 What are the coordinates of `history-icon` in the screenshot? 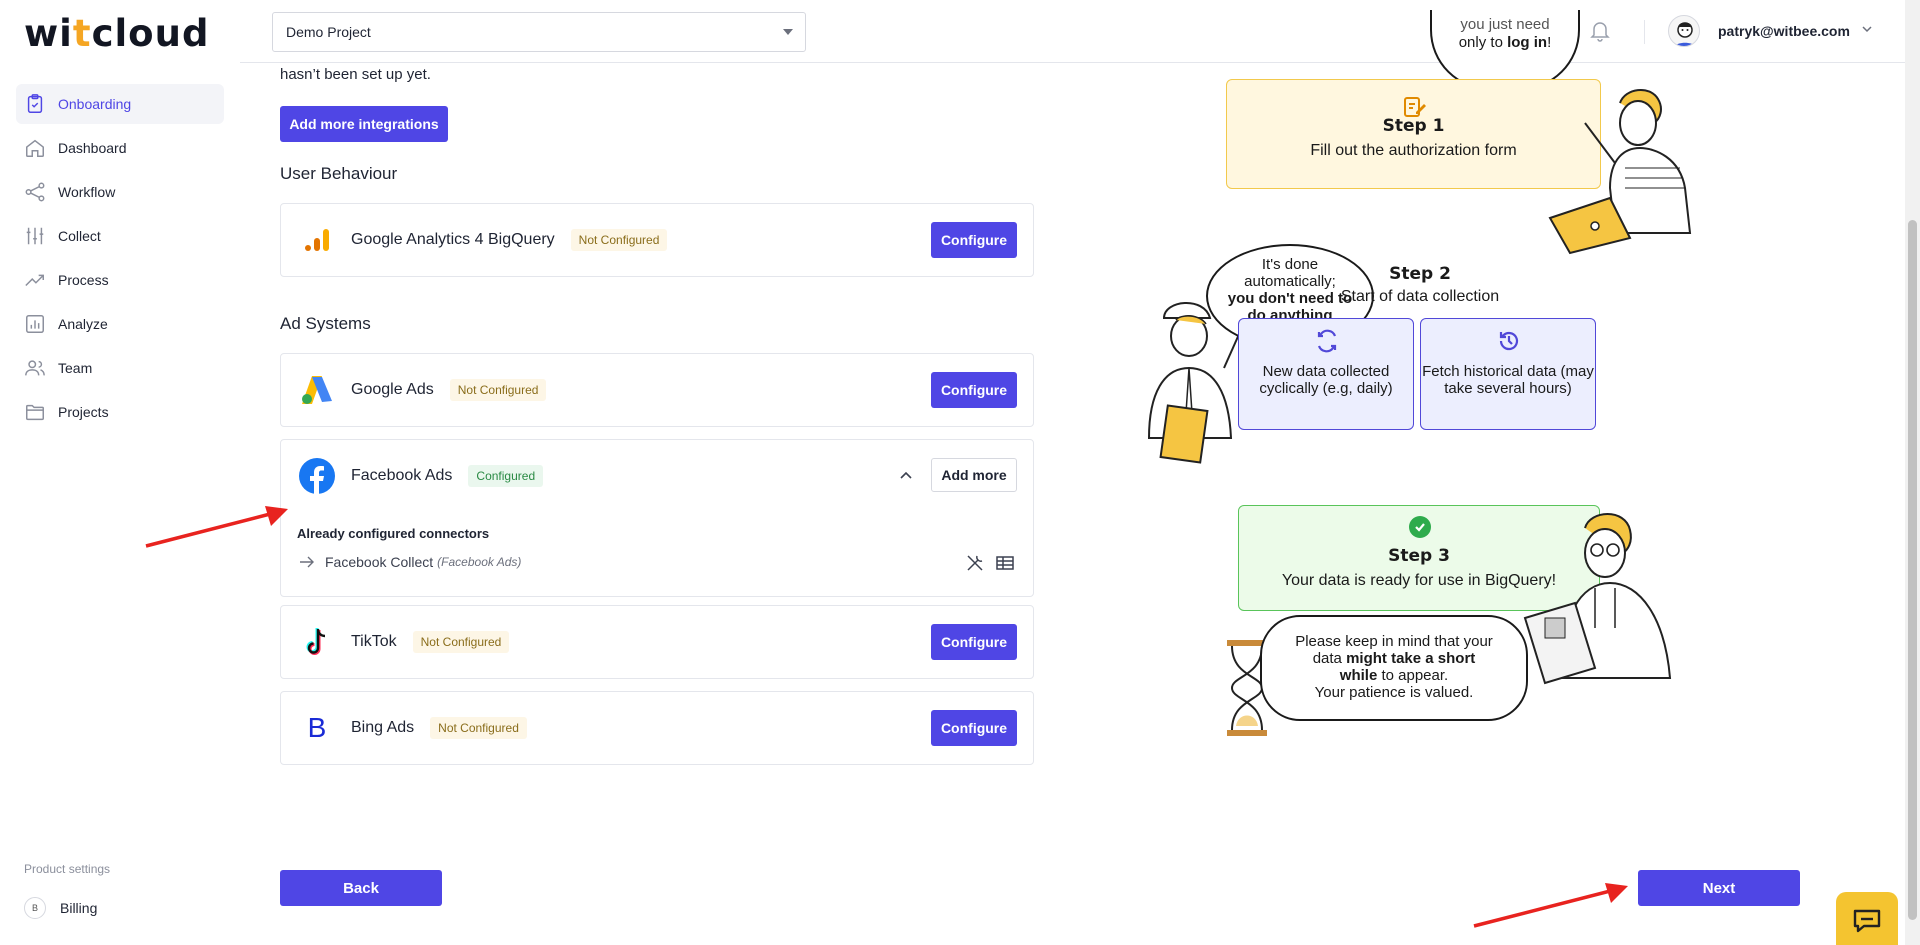 It's located at (1509, 341).